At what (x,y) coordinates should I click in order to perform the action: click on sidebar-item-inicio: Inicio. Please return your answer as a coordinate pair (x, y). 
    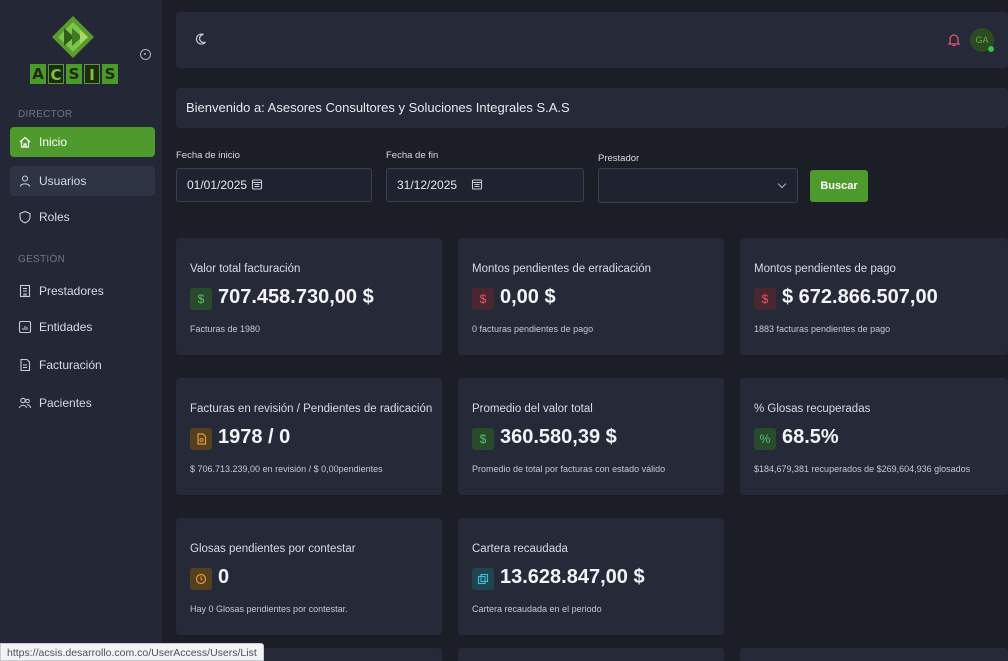
    Looking at the image, I should click on (82, 142).